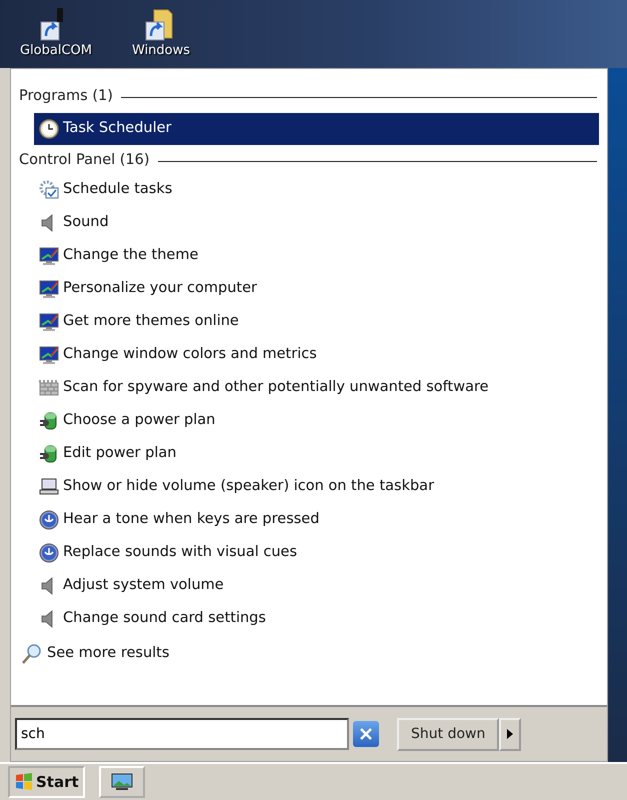 This screenshot has height=800, width=627. What do you see at coordinates (309, 453) in the screenshot?
I see `search-result-item: Edit power plan` at bounding box center [309, 453].